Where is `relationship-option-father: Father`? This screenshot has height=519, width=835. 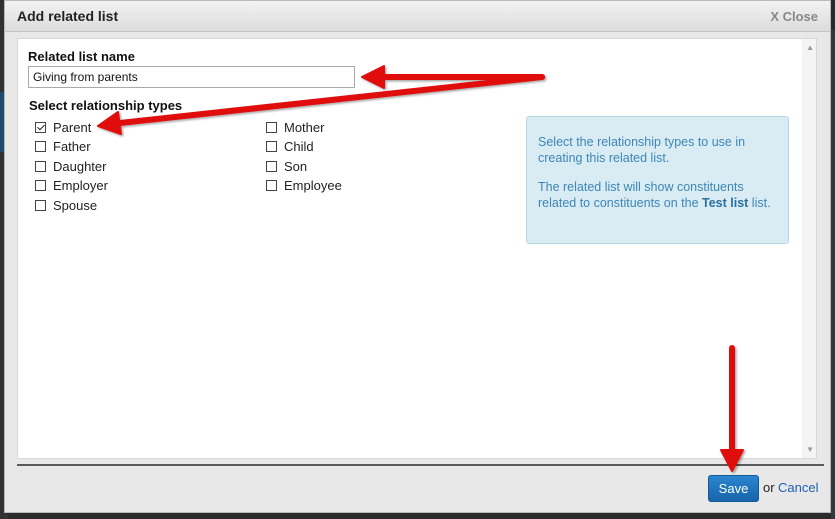
relationship-option-father: Father is located at coordinates (63, 146).